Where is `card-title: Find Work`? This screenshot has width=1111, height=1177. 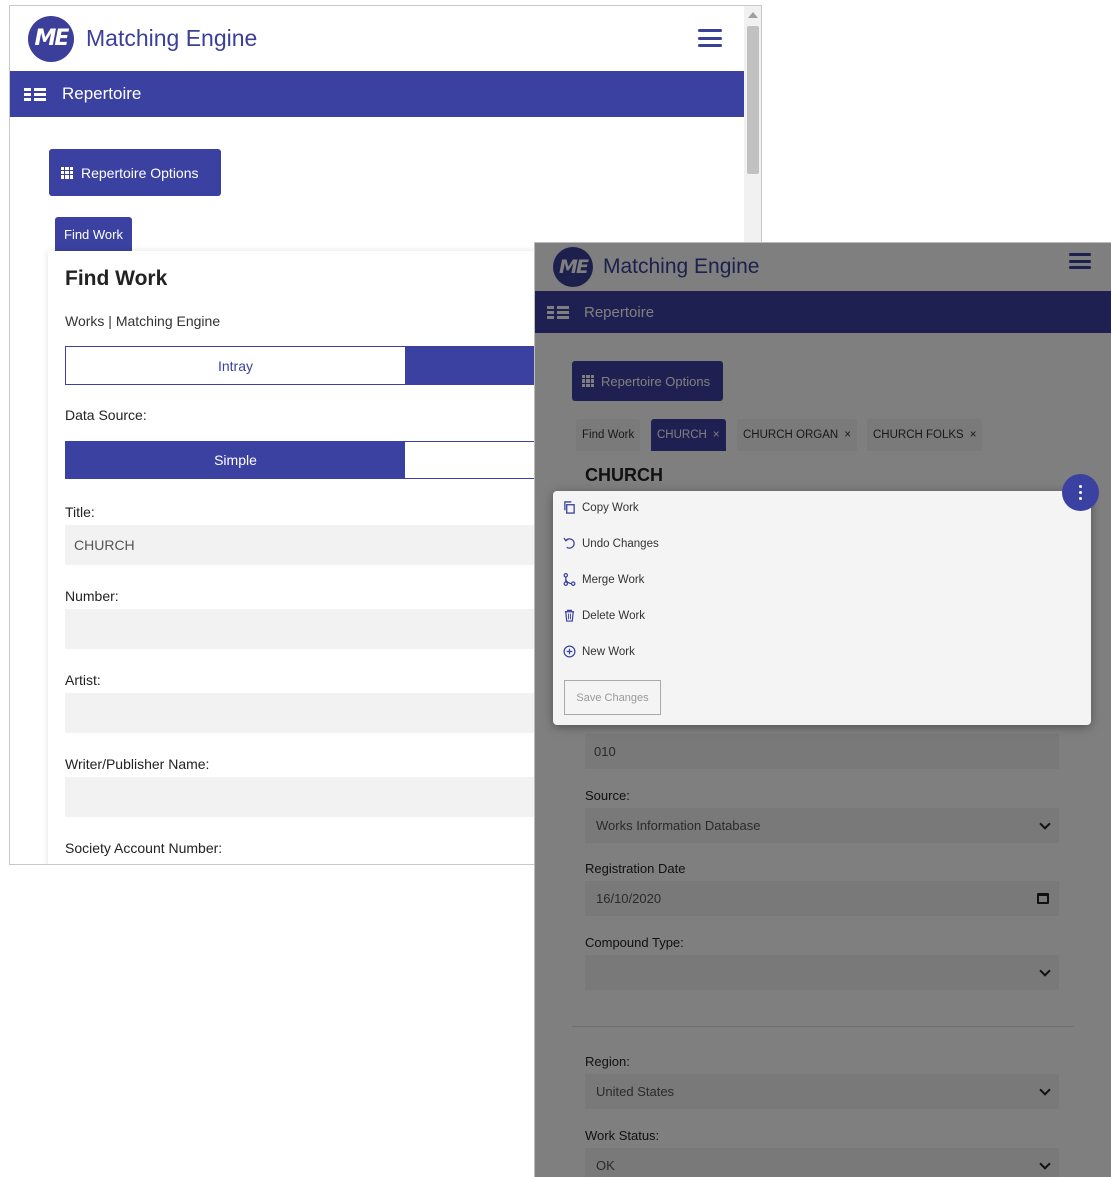 card-title: Find Work is located at coordinates (116, 278).